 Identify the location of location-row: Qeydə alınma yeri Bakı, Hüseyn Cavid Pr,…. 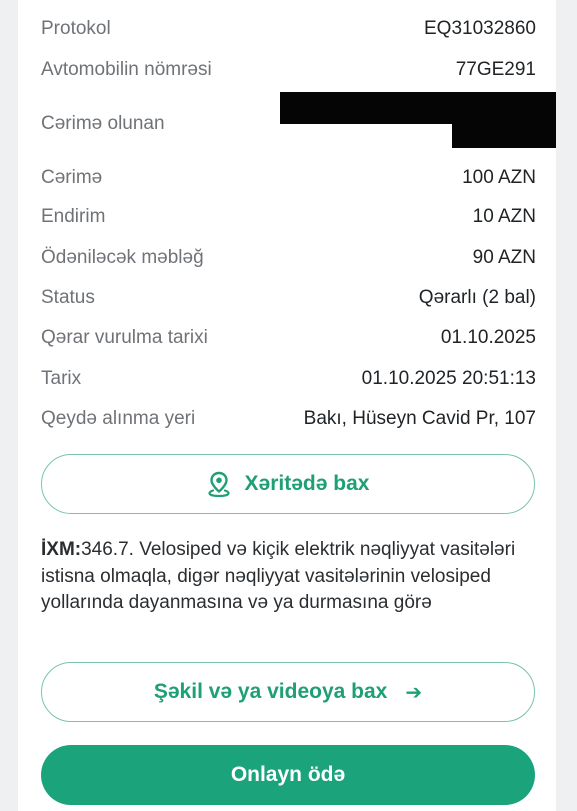
(288, 419).